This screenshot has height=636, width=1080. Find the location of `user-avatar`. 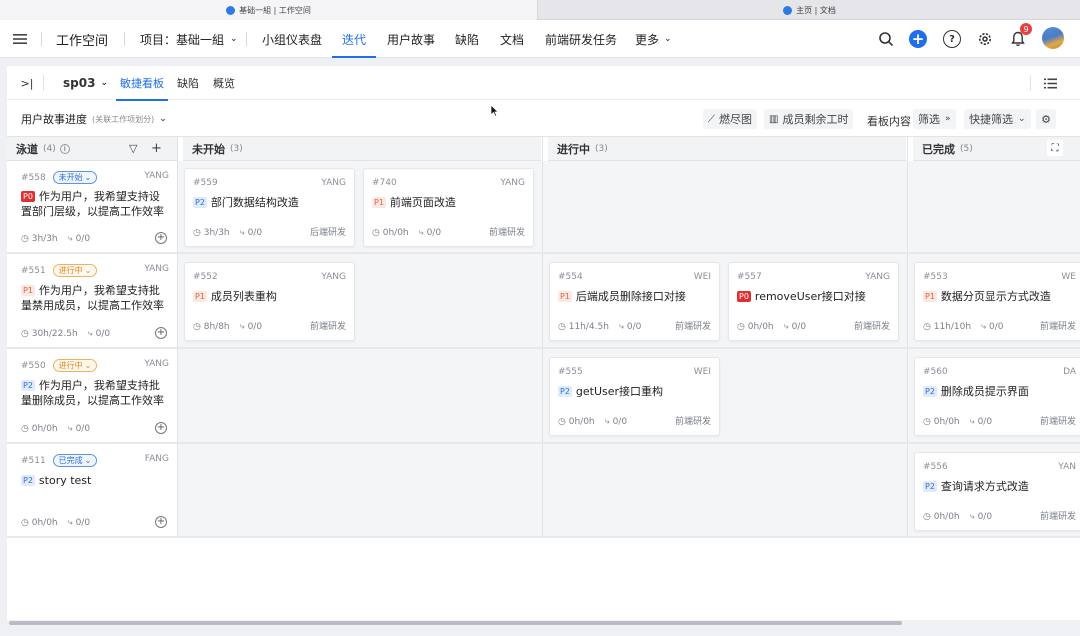

user-avatar is located at coordinates (1053, 38).